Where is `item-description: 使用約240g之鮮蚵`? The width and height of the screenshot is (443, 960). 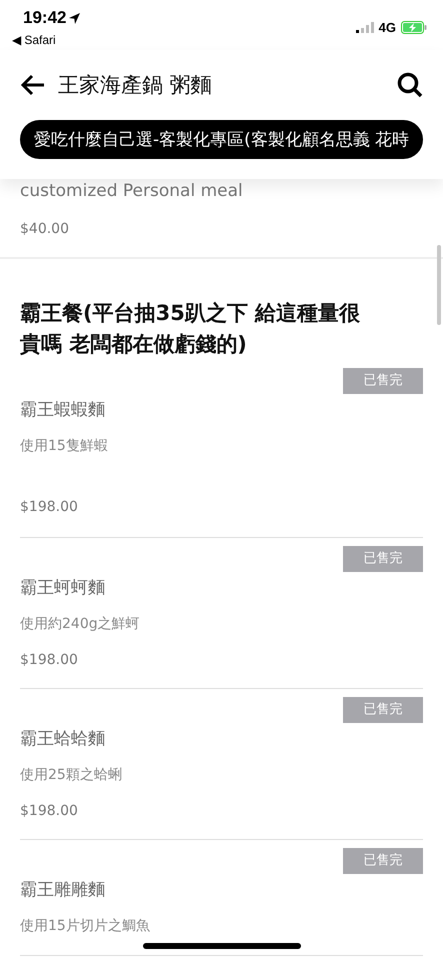
item-description: 使用約240g之鮮蚵 is located at coordinates (80, 624).